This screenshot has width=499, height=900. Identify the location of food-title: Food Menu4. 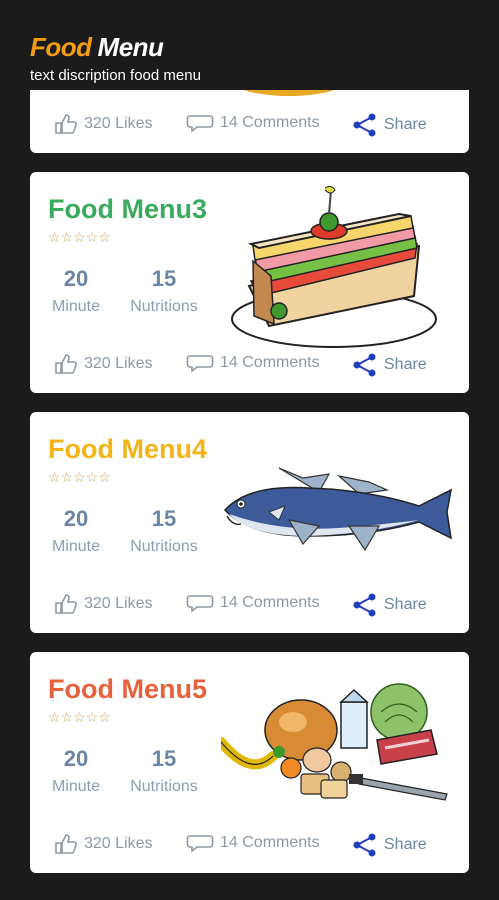
(127, 449).